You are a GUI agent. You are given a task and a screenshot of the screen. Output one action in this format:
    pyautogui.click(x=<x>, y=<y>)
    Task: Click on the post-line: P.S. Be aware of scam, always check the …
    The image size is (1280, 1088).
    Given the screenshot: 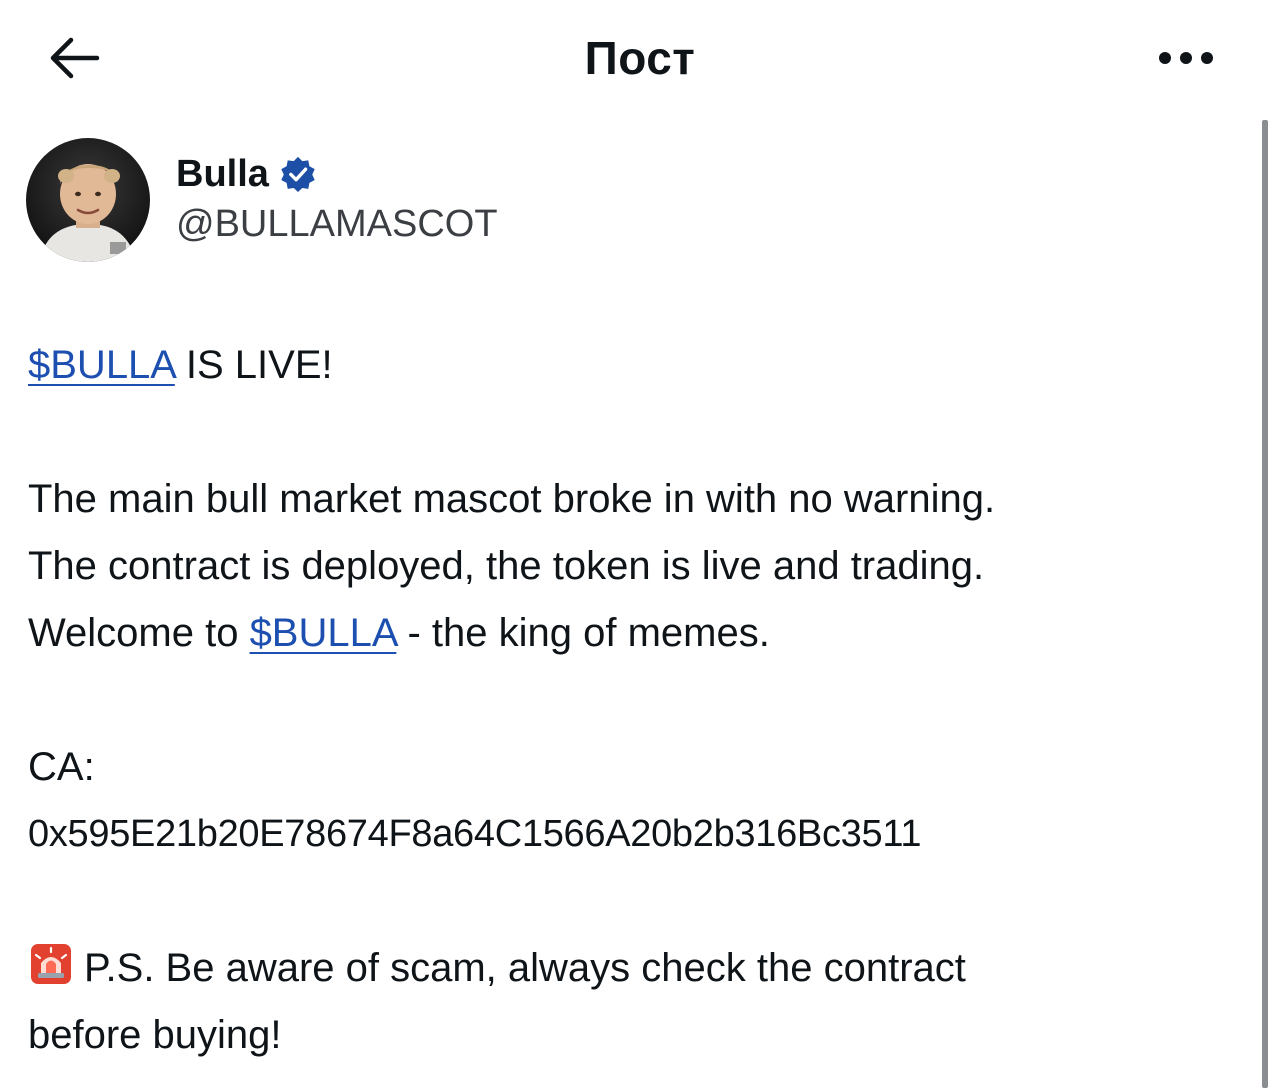 What is the action you would take?
    pyautogui.click(x=628, y=968)
    